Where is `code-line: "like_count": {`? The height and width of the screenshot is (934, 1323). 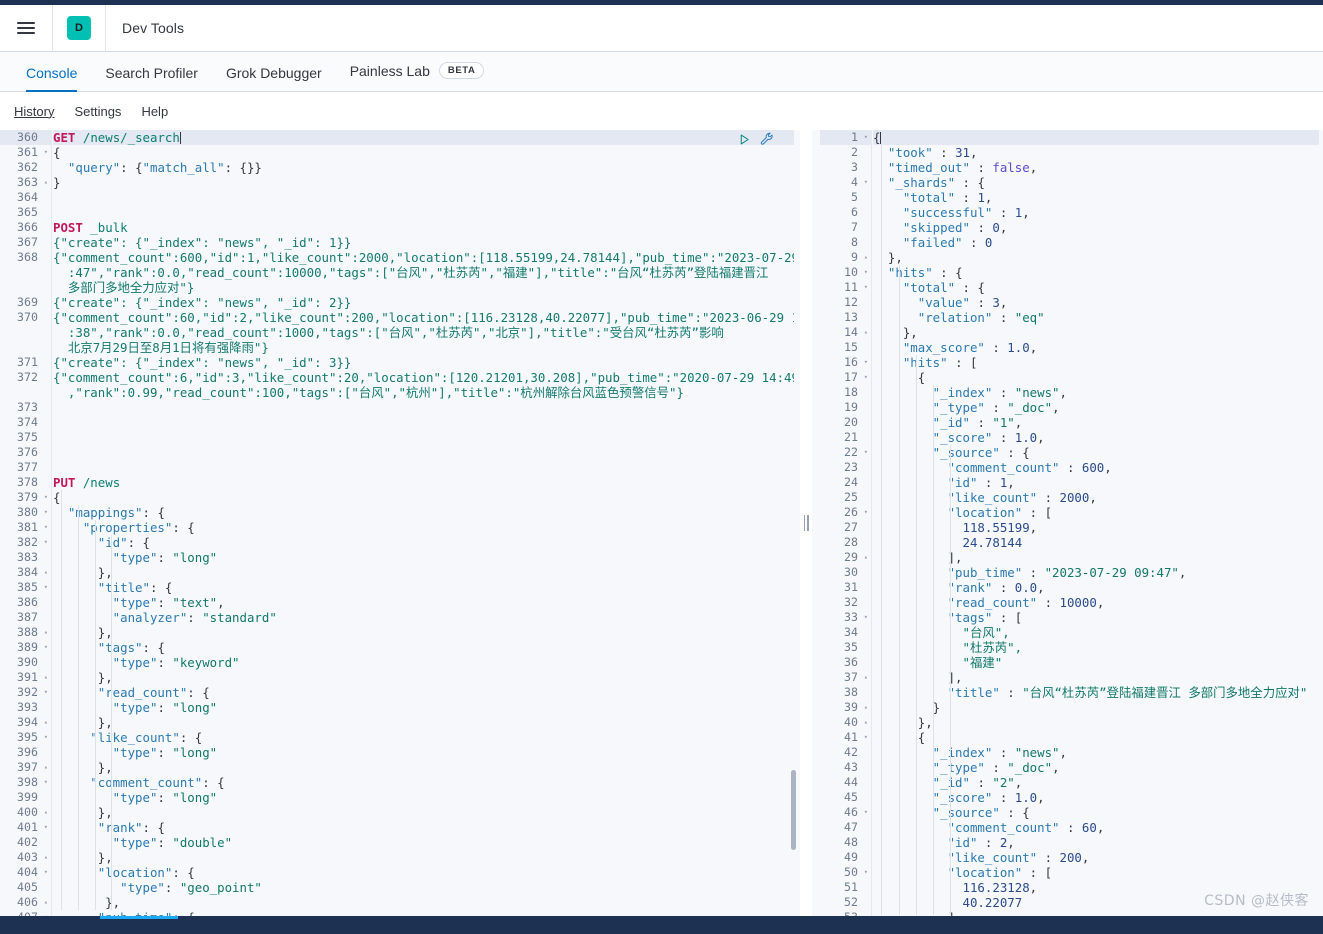
code-line: "like_count": { is located at coordinates (423, 737).